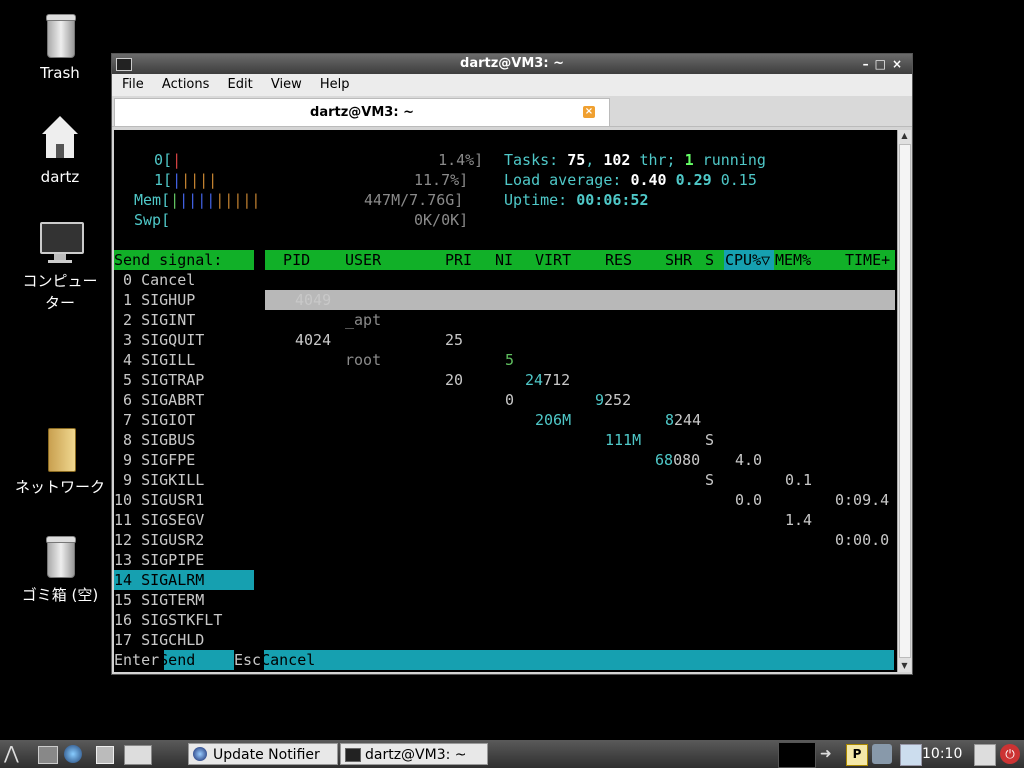  Describe the element at coordinates (869, 64) in the screenshot. I see `minimize-icon: –` at that location.